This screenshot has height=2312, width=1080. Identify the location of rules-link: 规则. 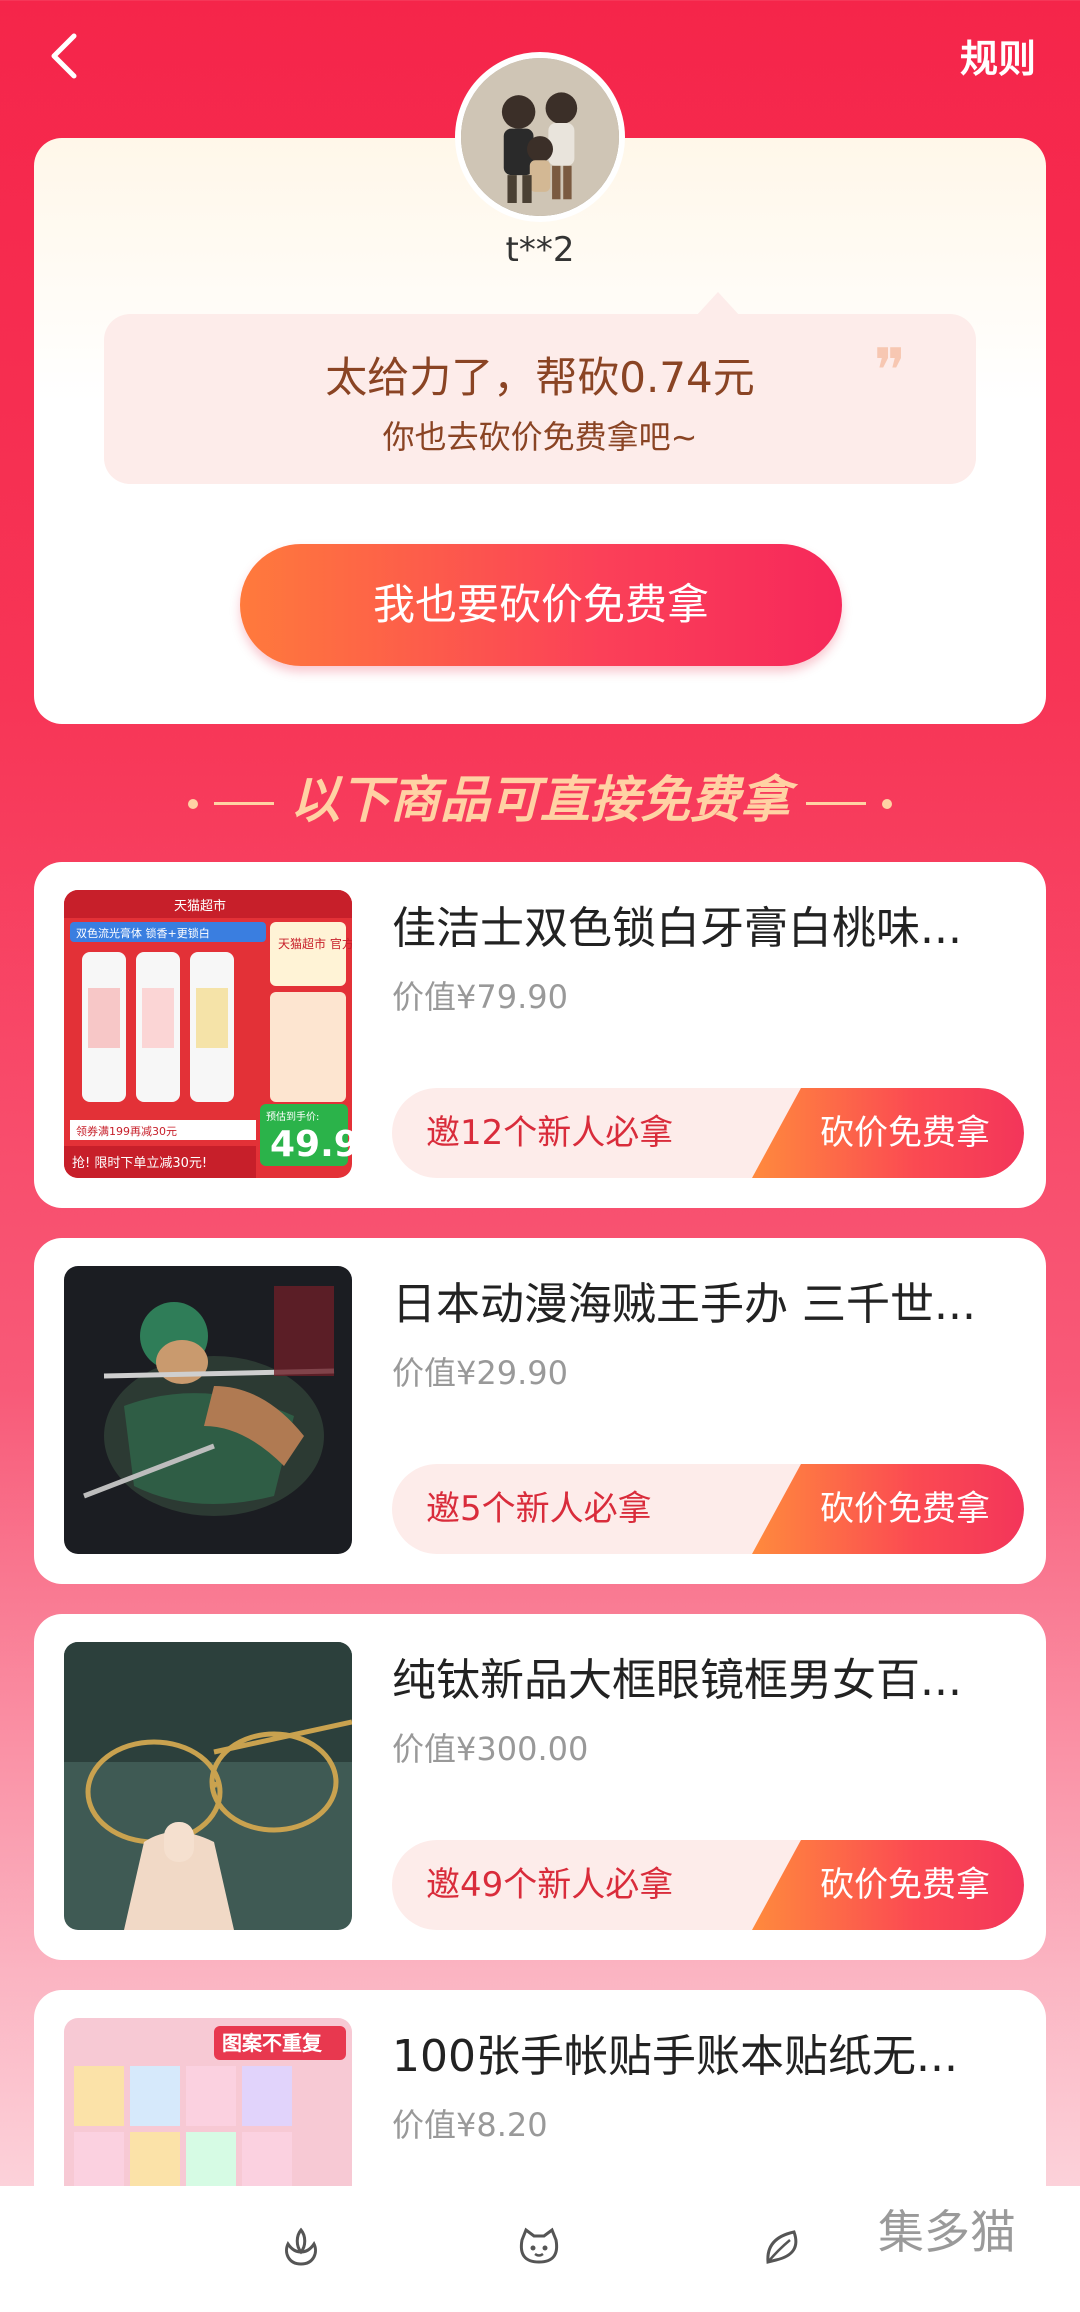
(998, 55).